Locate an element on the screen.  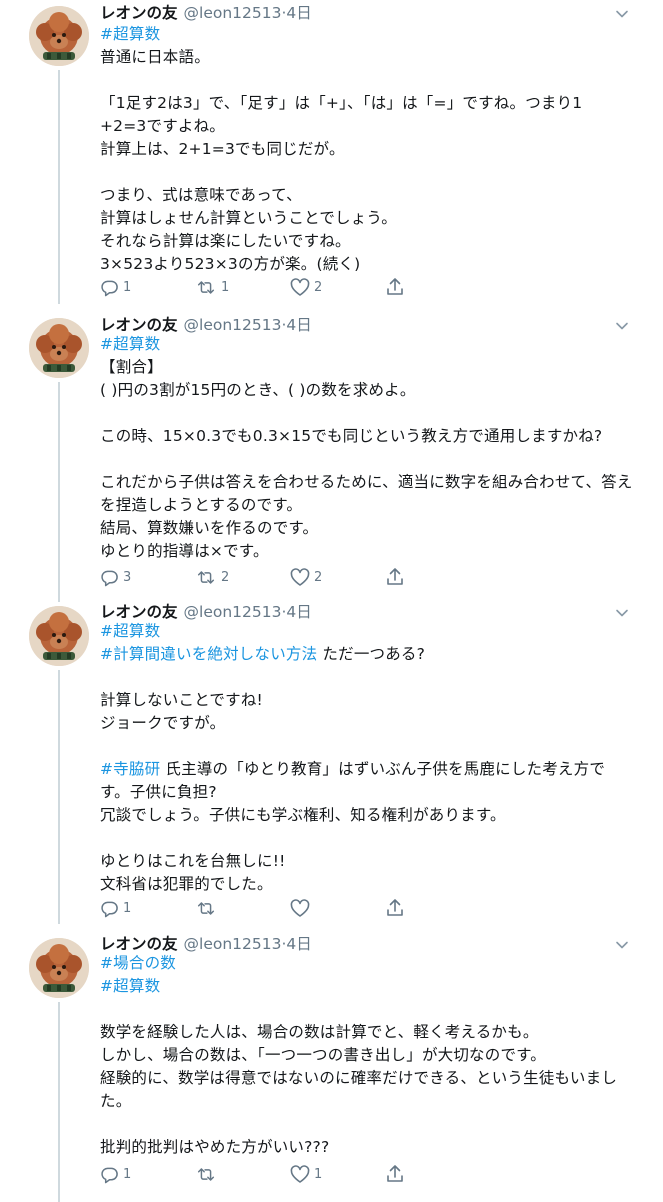
text-line: 経験的に、数学は得意ではないのに確率だけできる、という生徒もいまし is located at coordinates (370, 1078).